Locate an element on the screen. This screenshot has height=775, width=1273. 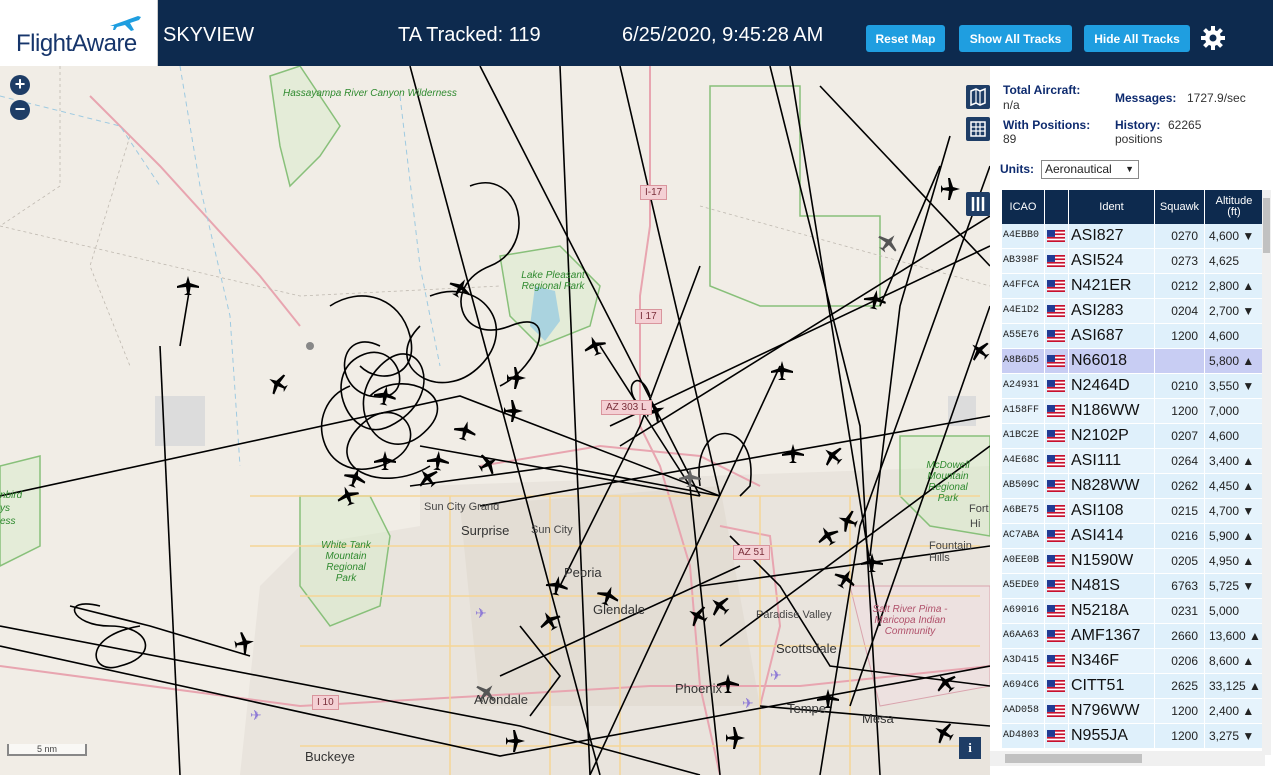
table-row: A4E68C ASI111 0264 3,400 ▲ is located at coordinates (1133, 461).